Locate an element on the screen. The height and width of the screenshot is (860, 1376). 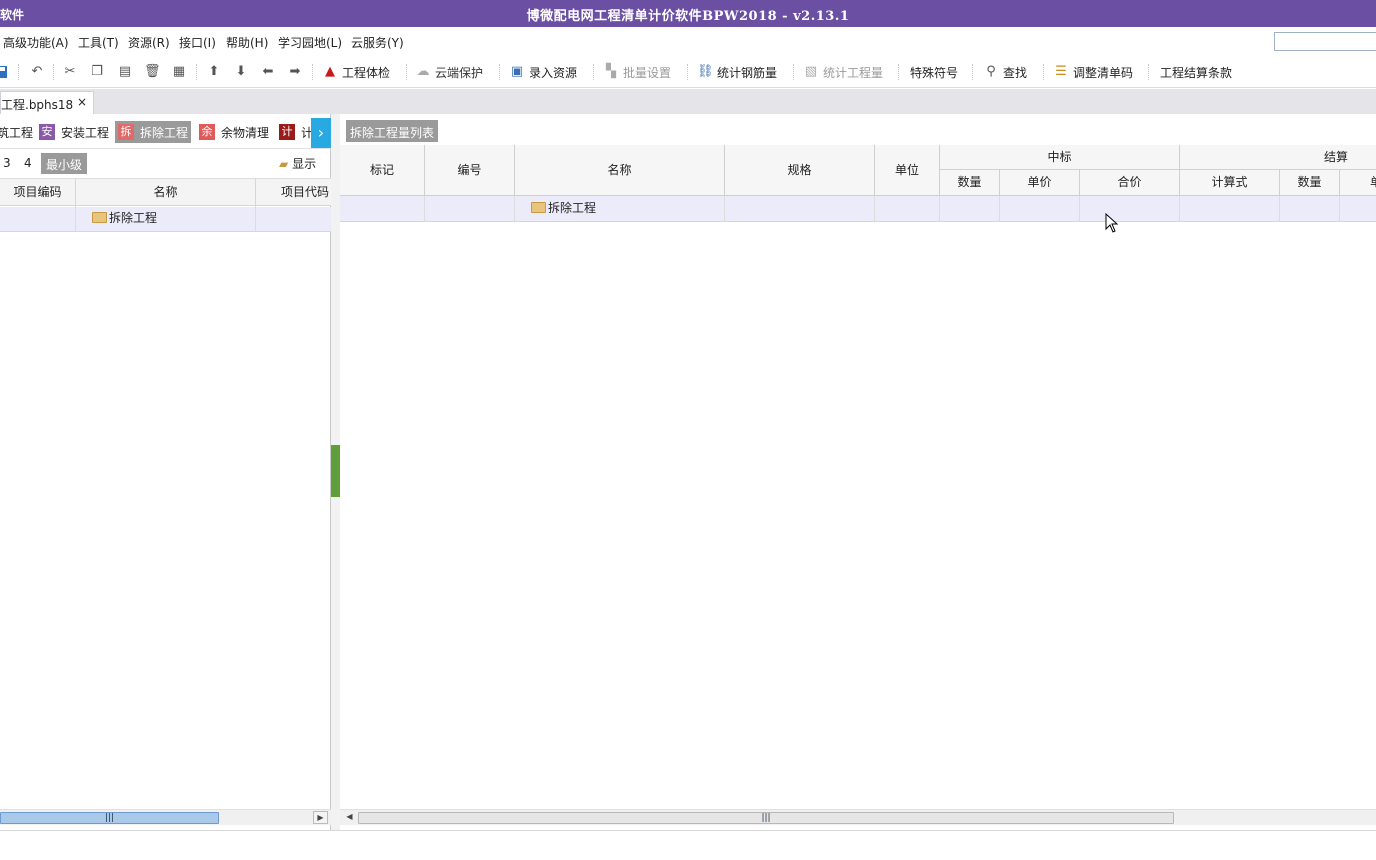
level-min-button: 最小级 is located at coordinates (64, 163).